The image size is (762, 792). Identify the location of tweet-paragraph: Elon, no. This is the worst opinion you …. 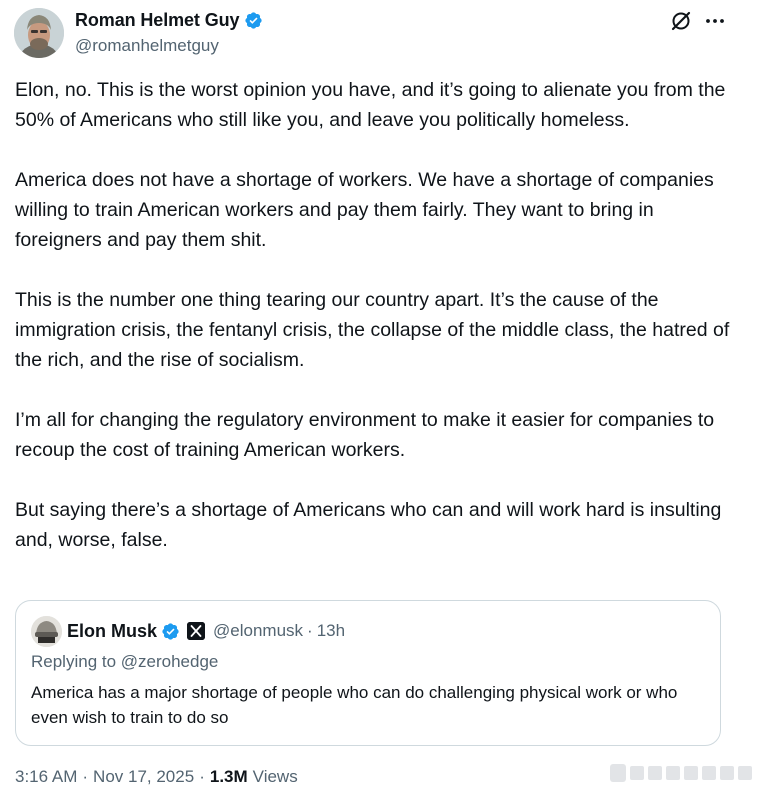
(370, 105).